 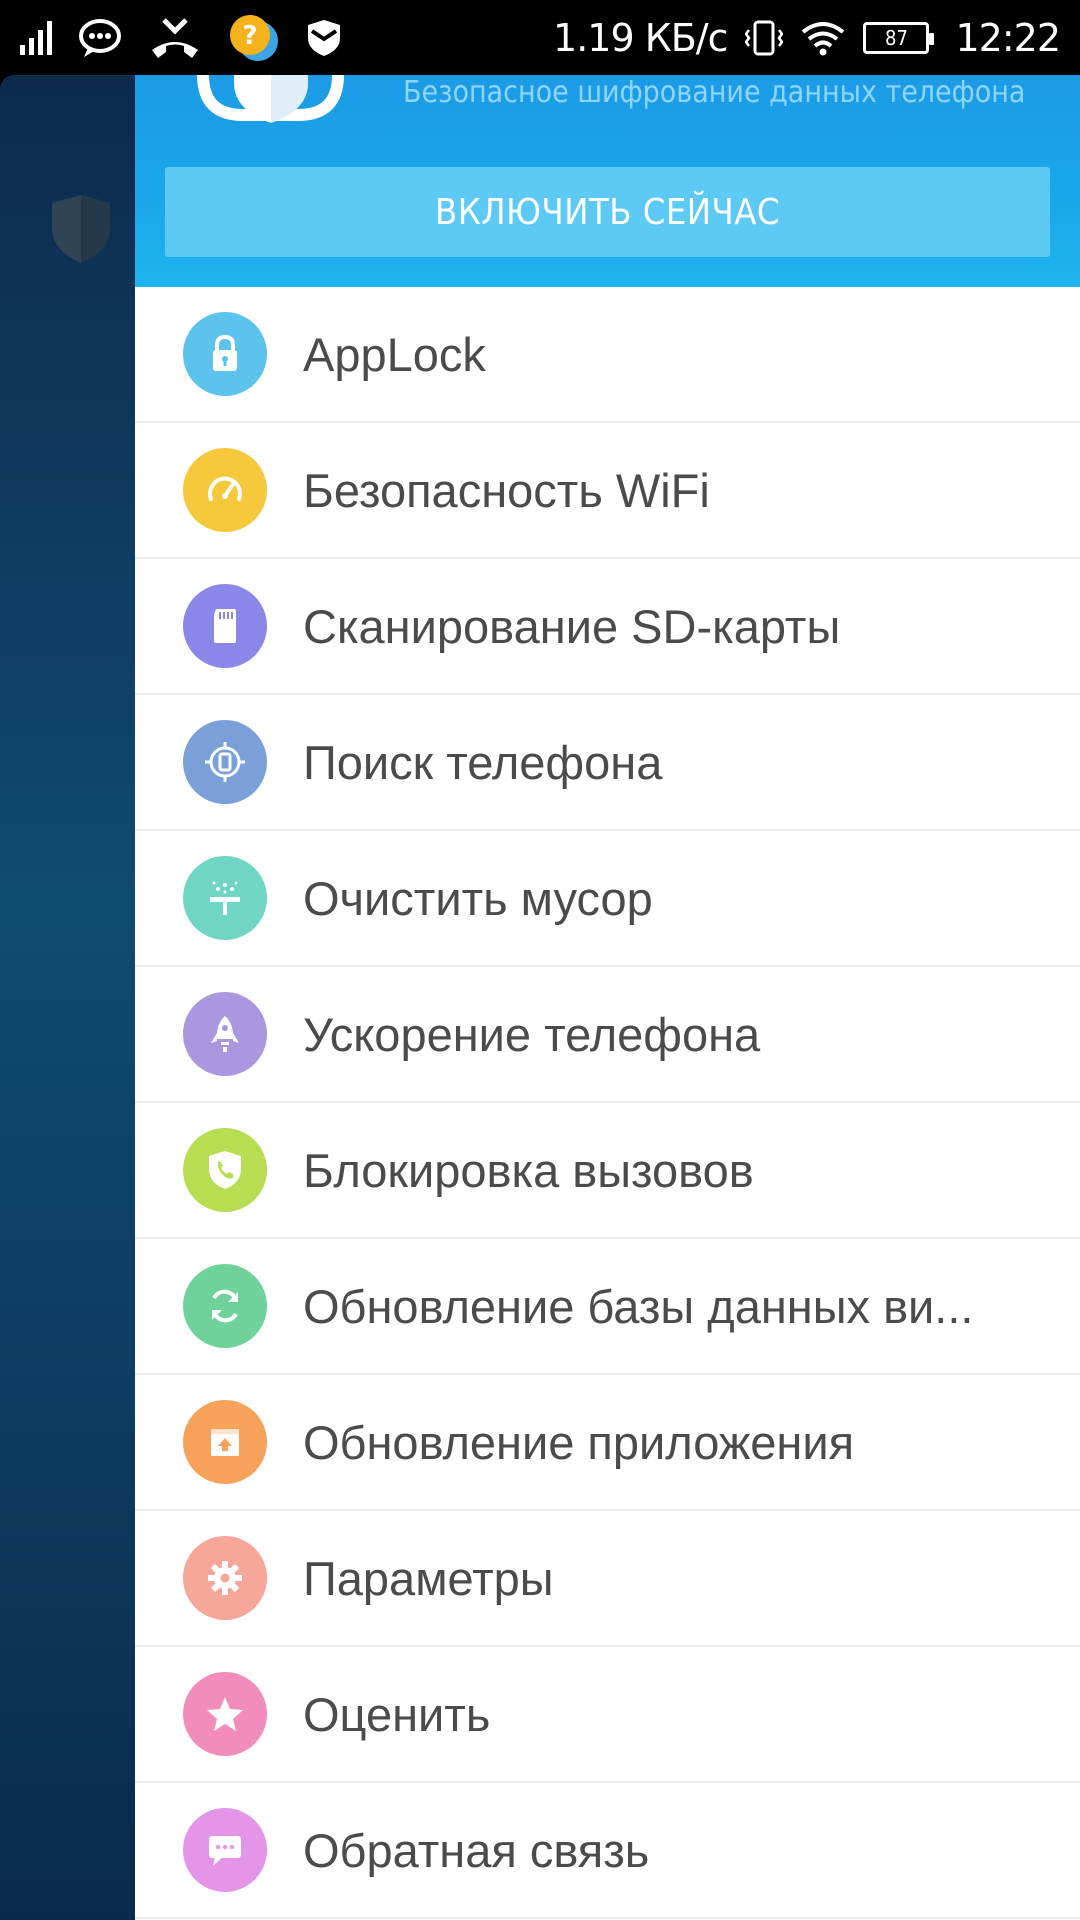 What do you see at coordinates (714, 92) in the screenshot?
I see `header-subtitle: Безопасное шифрование данных телефона` at bounding box center [714, 92].